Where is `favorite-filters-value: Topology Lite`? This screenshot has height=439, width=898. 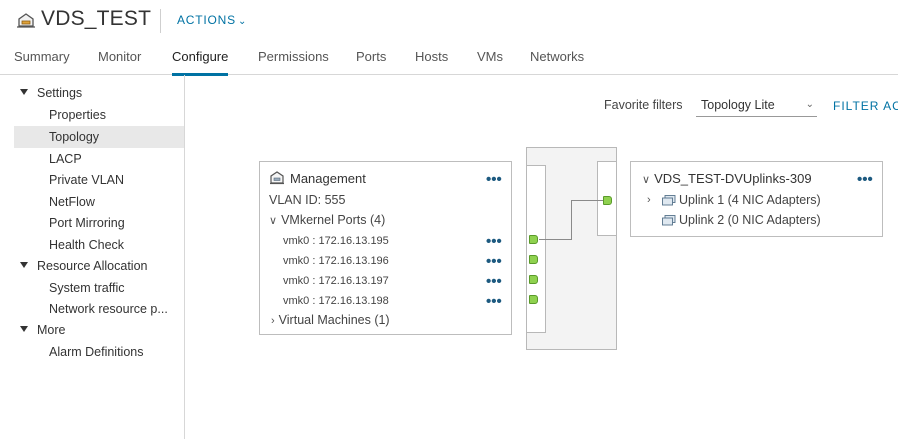
favorite-filters-value: Topology Lite is located at coordinates (738, 105).